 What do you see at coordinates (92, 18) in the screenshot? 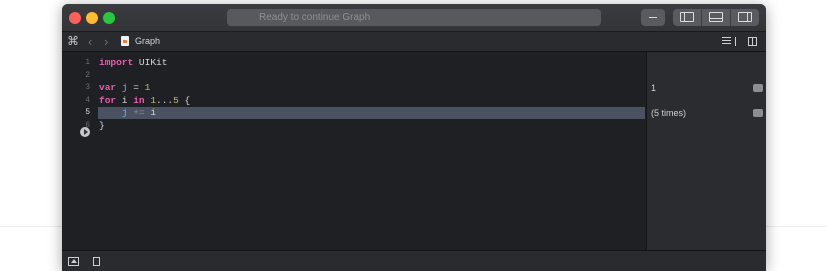
I see `minimize-icon` at bounding box center [92, 18].